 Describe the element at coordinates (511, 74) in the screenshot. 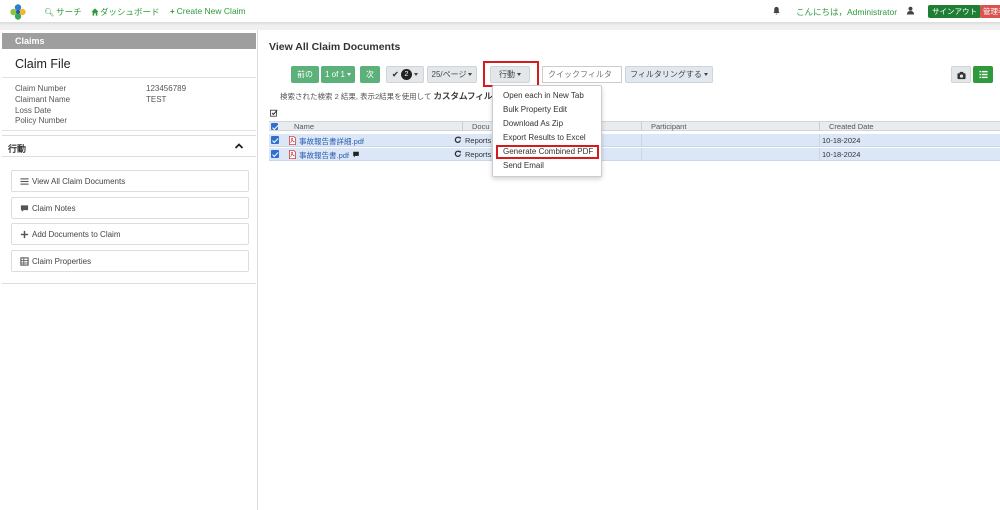

I see `actions-button-highlight` at that location.